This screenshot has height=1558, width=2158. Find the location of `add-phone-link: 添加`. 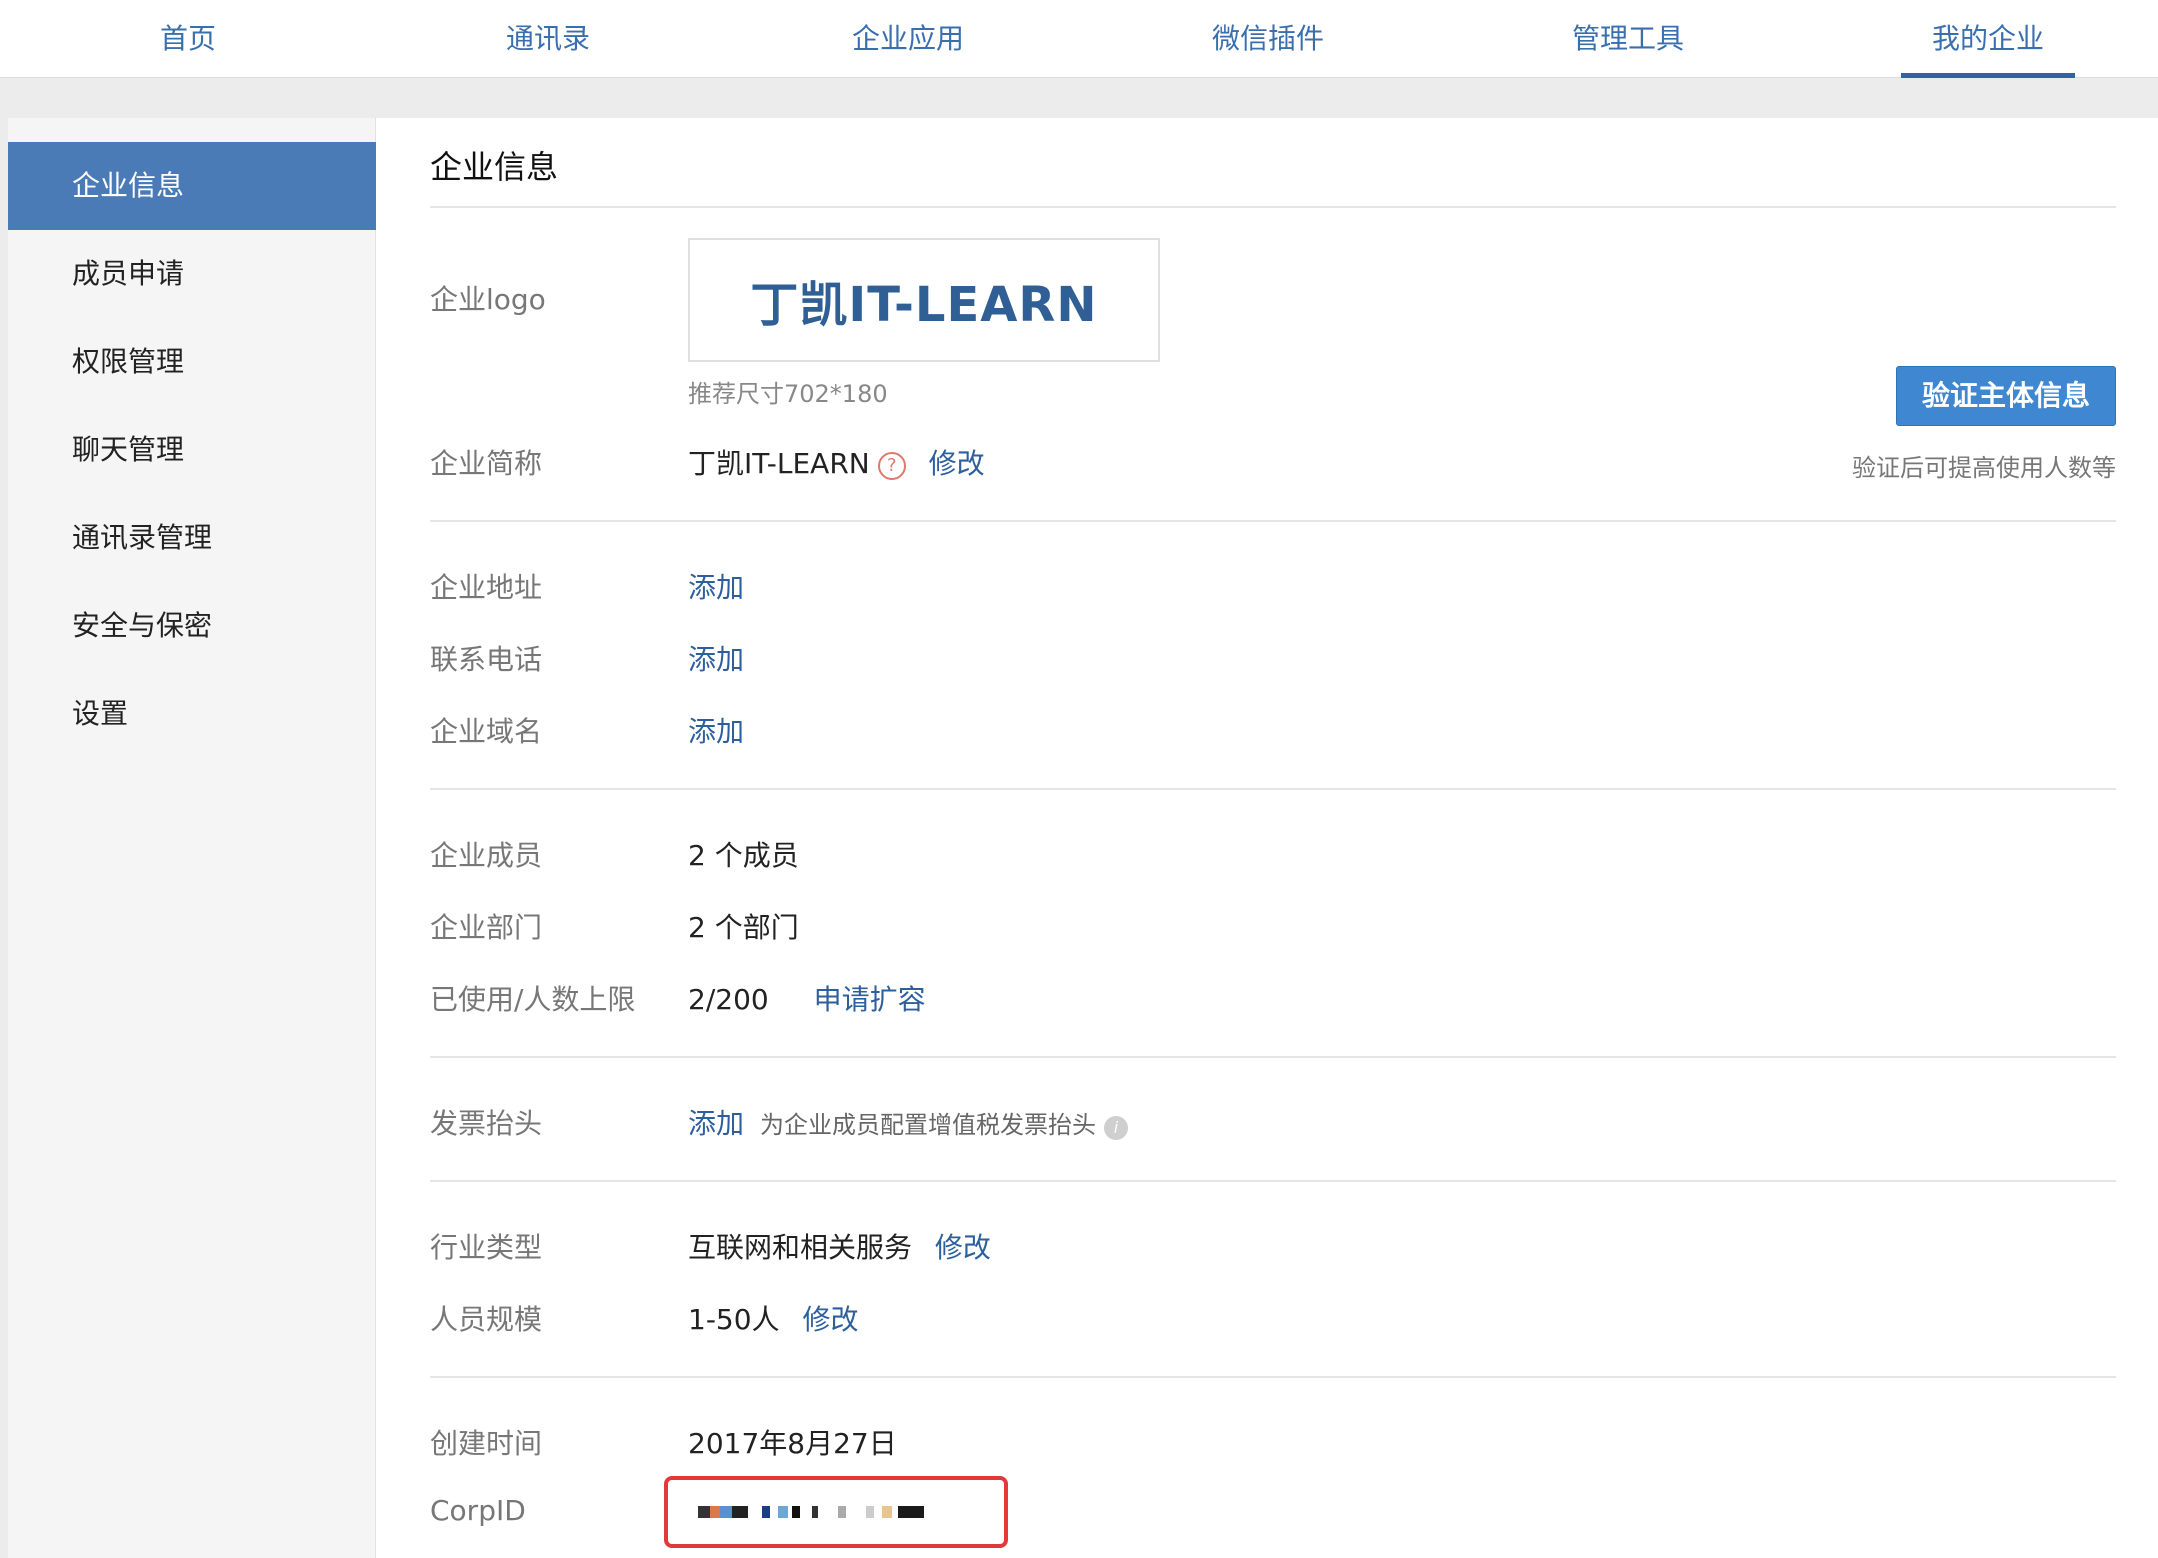

add-phone-link: 添加 is located at coordinates (716, 658).